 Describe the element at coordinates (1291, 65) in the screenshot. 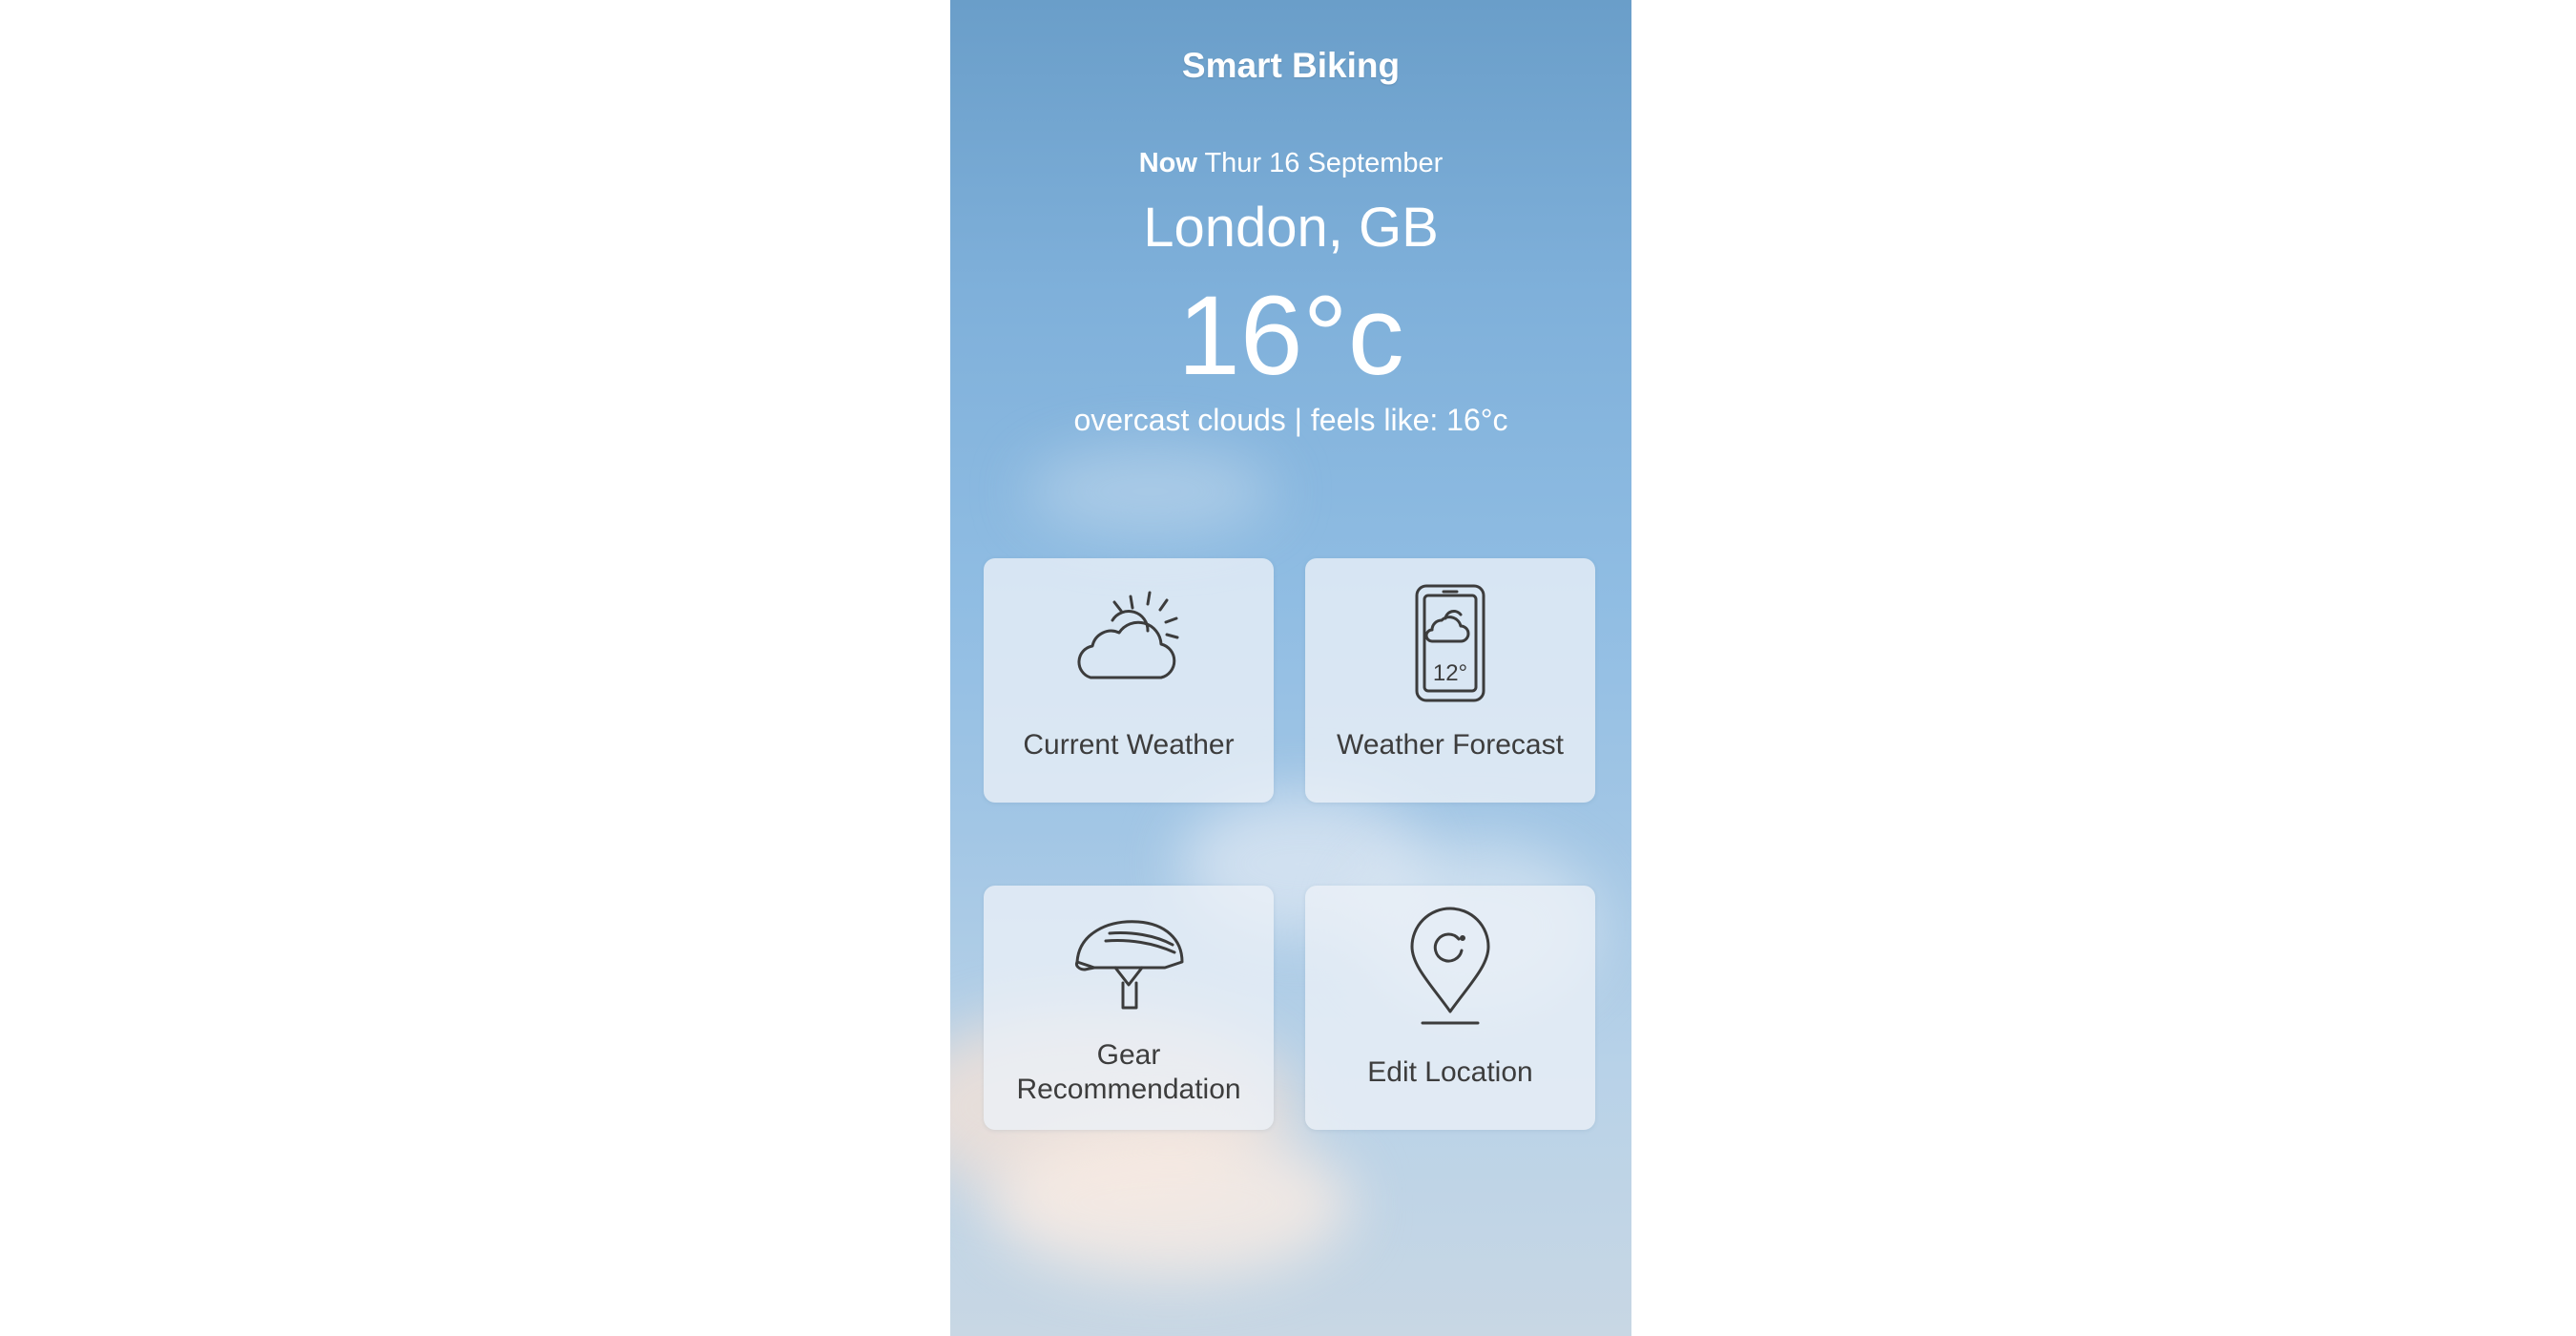

I see `app-title: Smart Biking` at that location.